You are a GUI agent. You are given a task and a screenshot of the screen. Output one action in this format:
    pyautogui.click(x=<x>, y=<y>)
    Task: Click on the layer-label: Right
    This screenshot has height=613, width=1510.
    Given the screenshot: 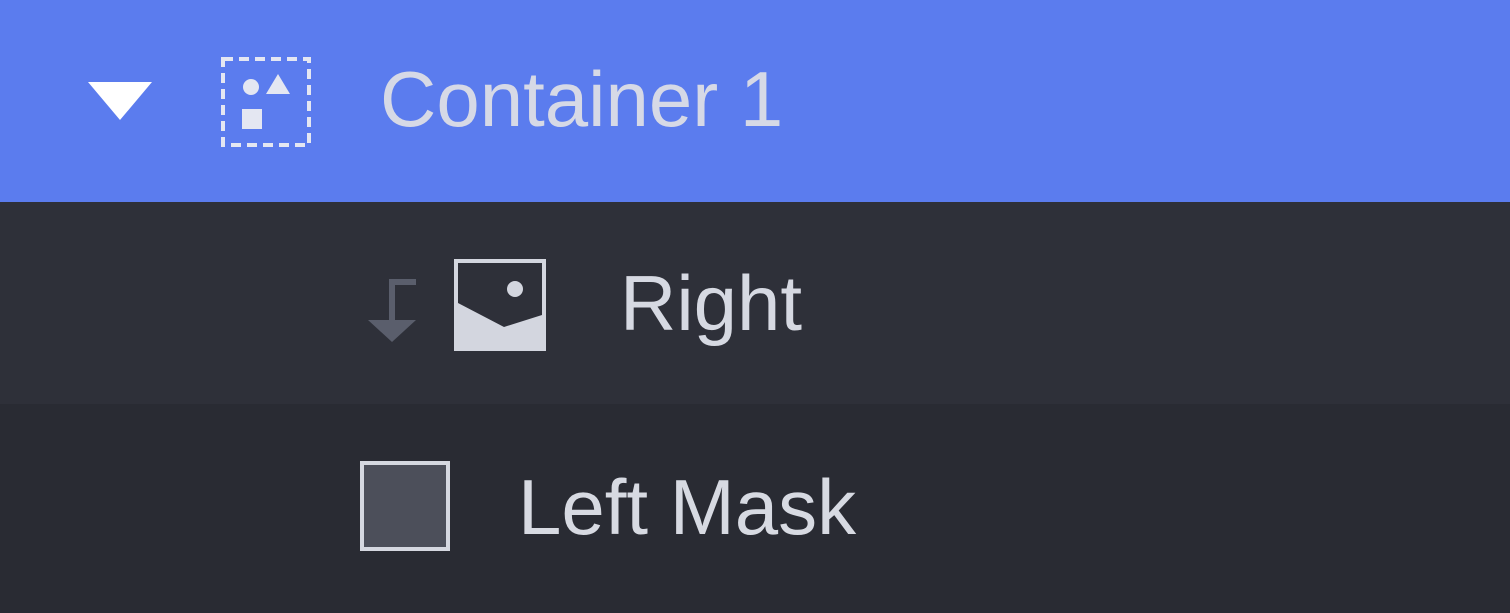 What is the action you would take?
    pyautogui.click(x=711, y=303)
    